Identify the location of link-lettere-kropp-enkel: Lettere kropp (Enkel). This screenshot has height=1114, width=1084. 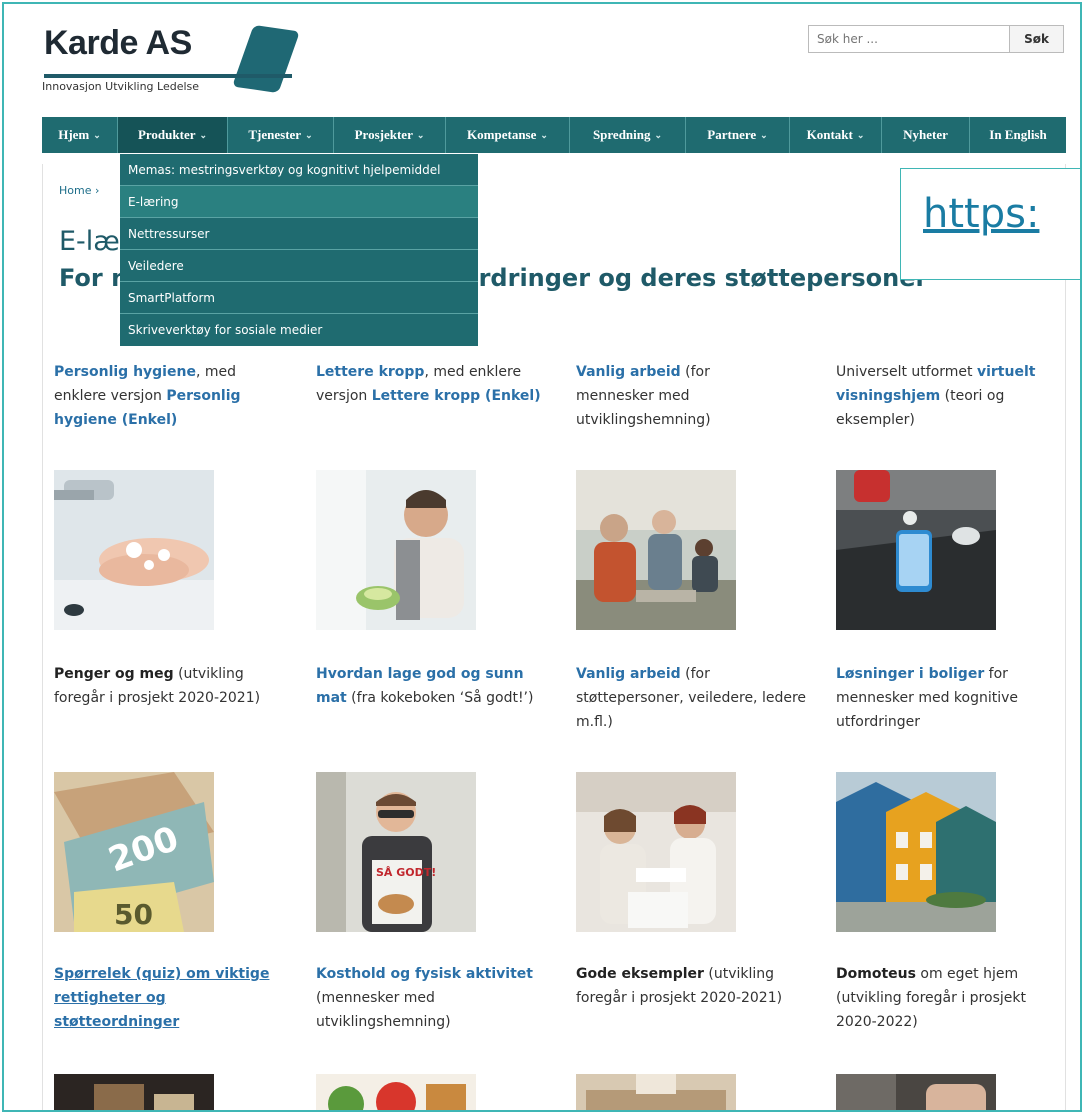
(456, 396).